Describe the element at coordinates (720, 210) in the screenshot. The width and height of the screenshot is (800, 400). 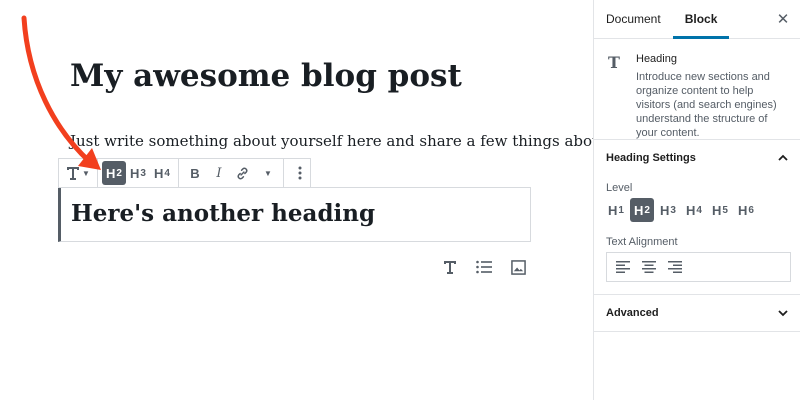
I see `level-h5-button: H5` at that location.